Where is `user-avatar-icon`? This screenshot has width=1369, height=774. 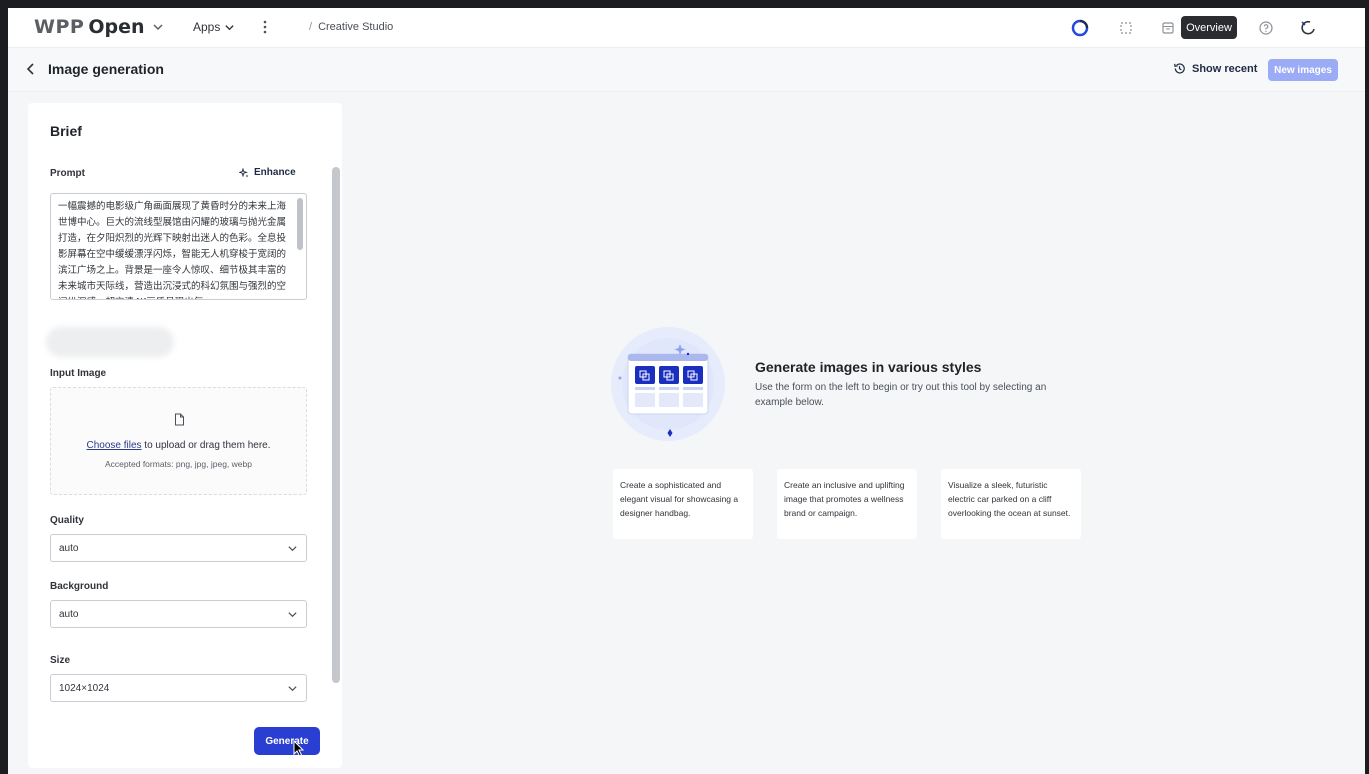 user-avatar-icon is located at coordinates (1307, 28).